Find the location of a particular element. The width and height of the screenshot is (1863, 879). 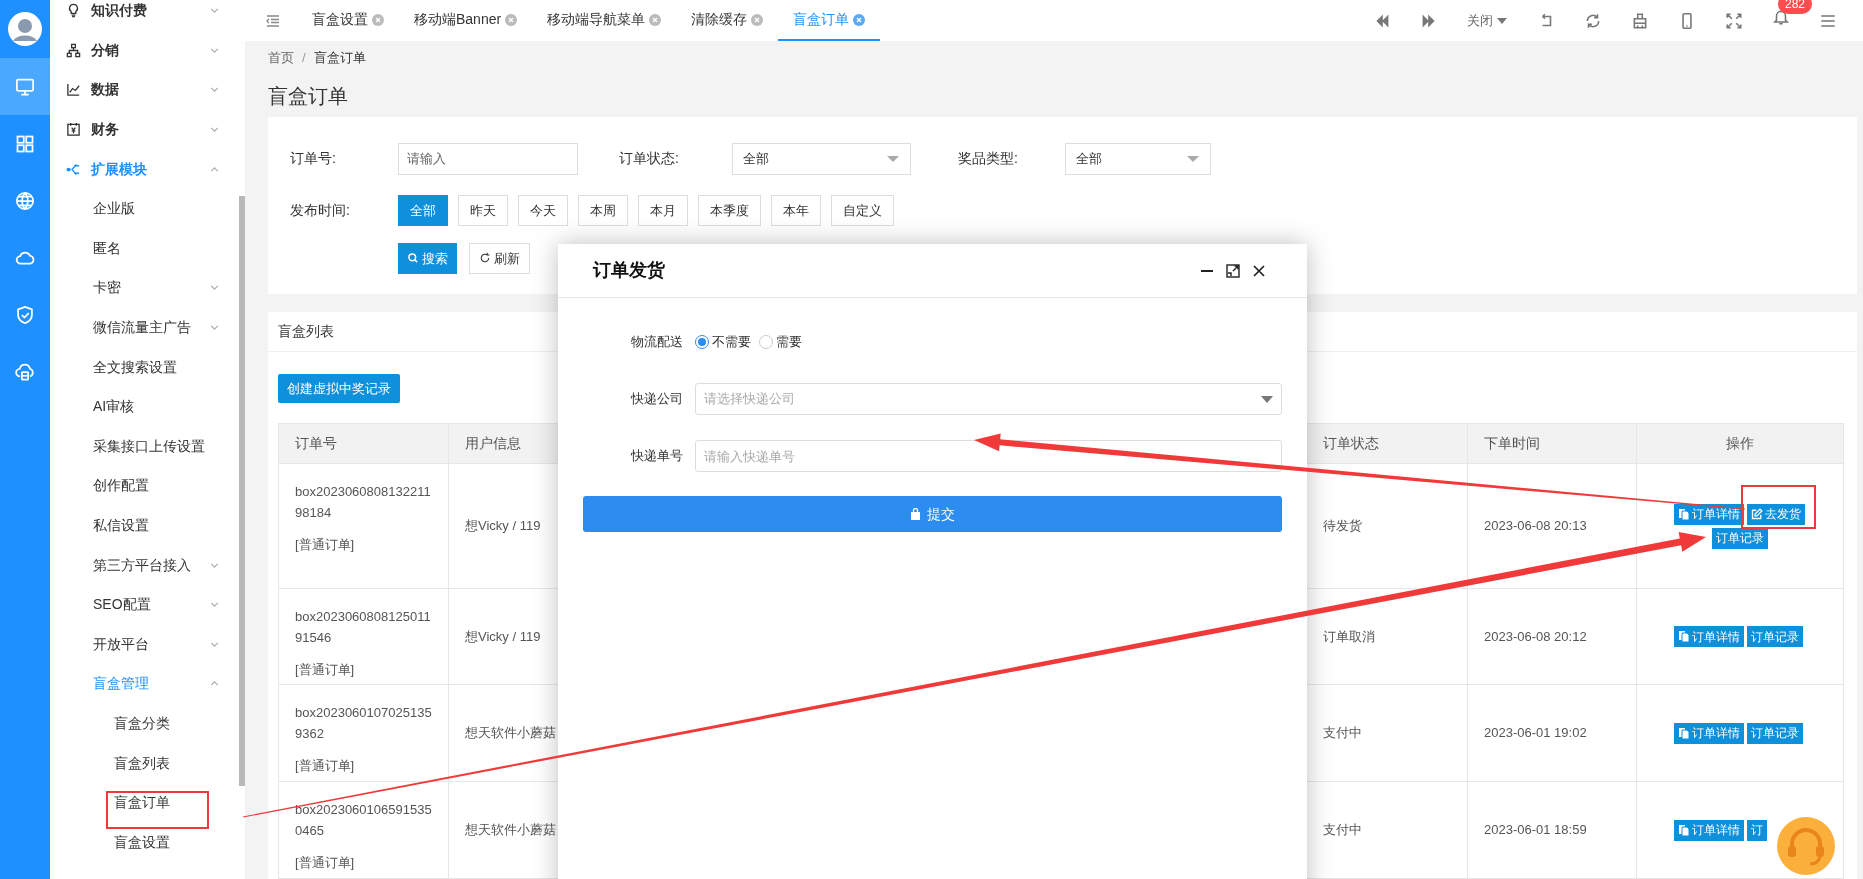

time-filter-button: 本月 is located at coordinates (663, 211).